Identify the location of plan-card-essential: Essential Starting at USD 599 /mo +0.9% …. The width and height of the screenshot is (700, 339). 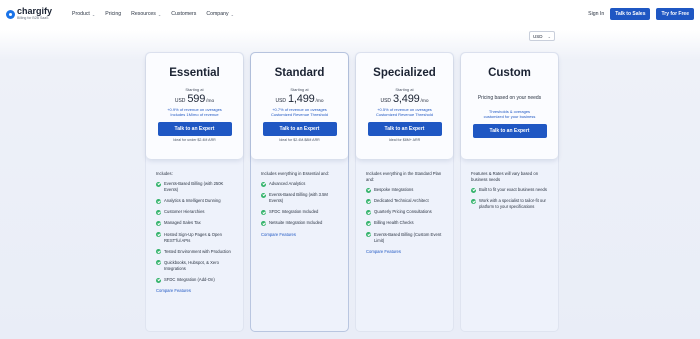
(194, 192).